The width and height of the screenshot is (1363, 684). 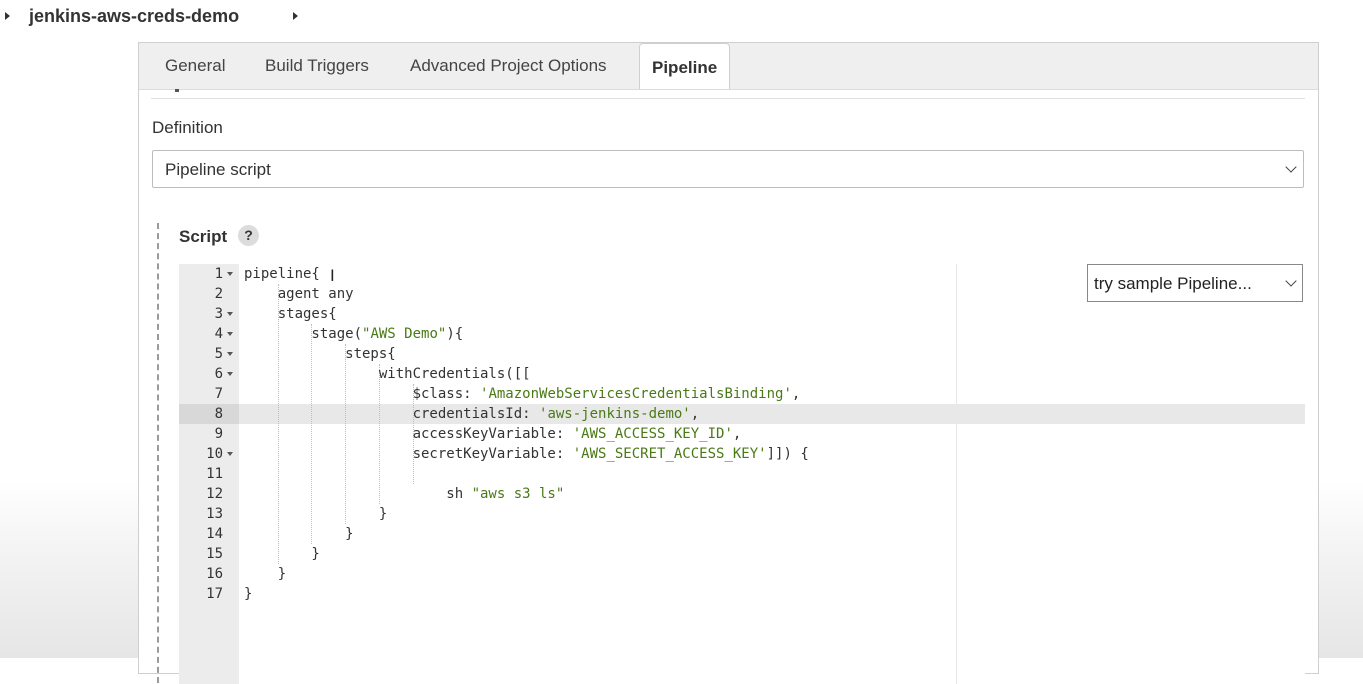 I want to click on code-text: credentialsId:, so click(x=392, y=414).